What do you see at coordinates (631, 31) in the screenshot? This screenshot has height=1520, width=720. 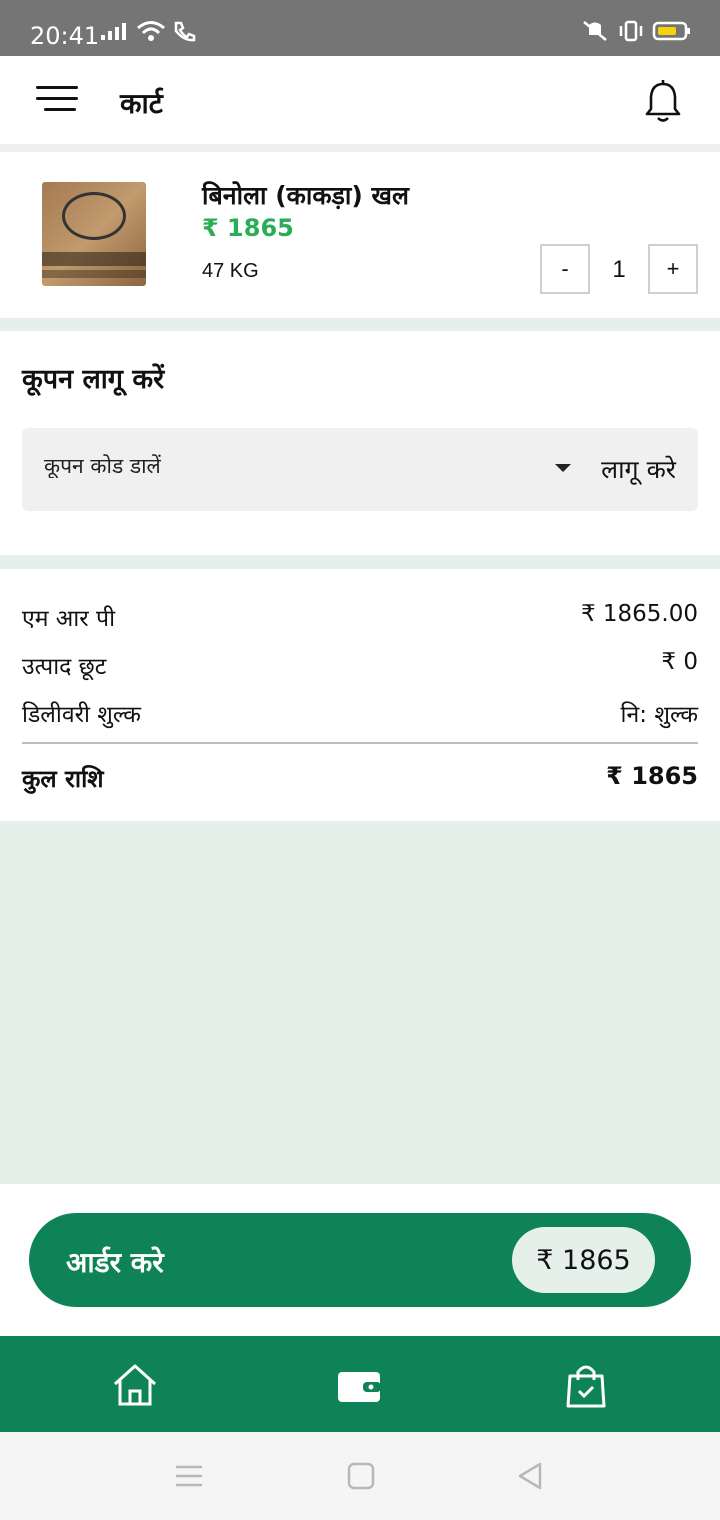 I see `vibrate-icon` at bounding box center [631, 31].